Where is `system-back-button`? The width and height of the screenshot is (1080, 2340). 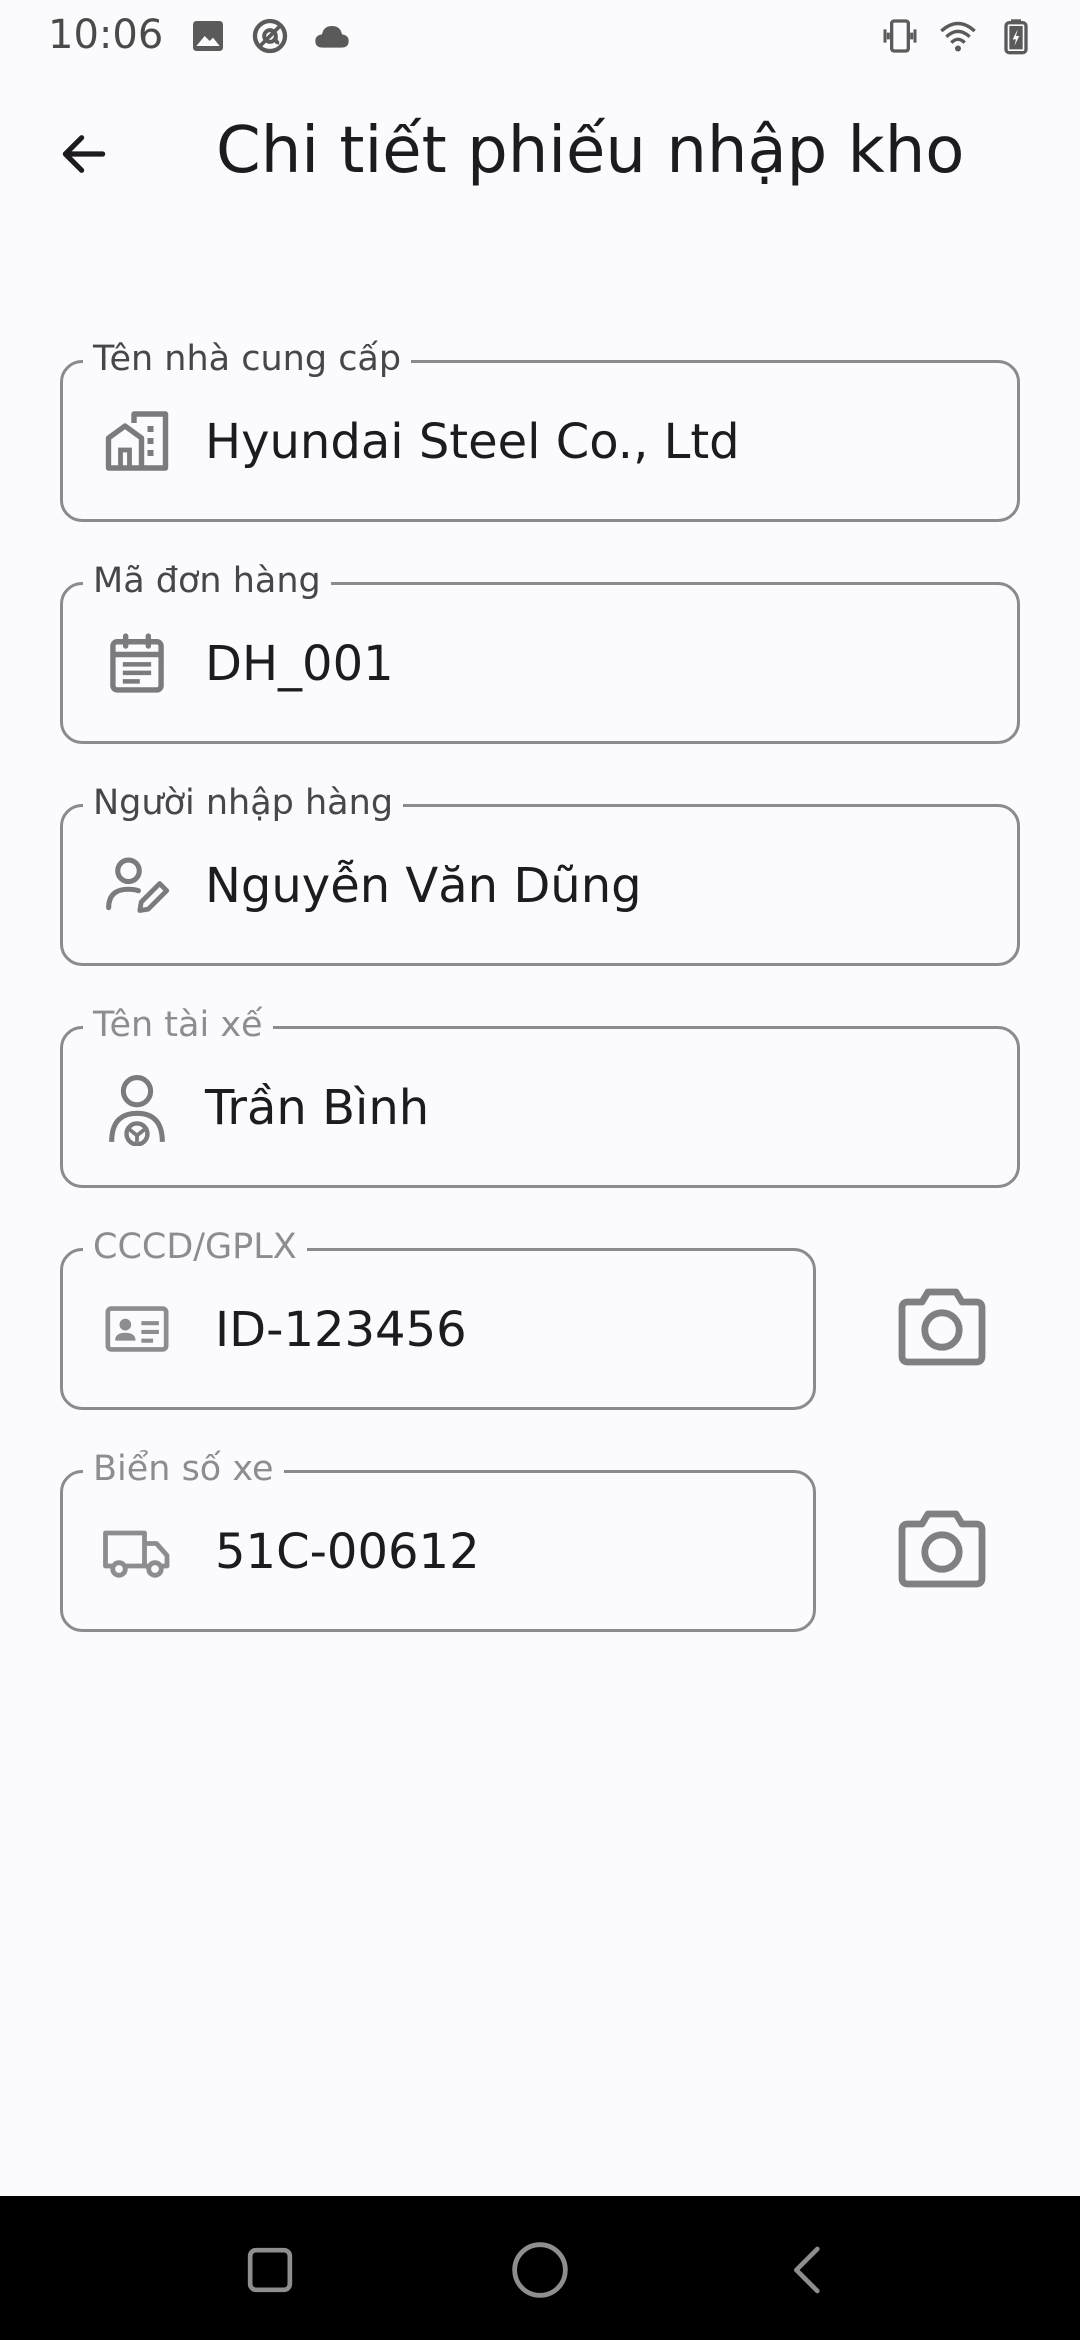 system-back-button is located at coordinates (808, 2270).